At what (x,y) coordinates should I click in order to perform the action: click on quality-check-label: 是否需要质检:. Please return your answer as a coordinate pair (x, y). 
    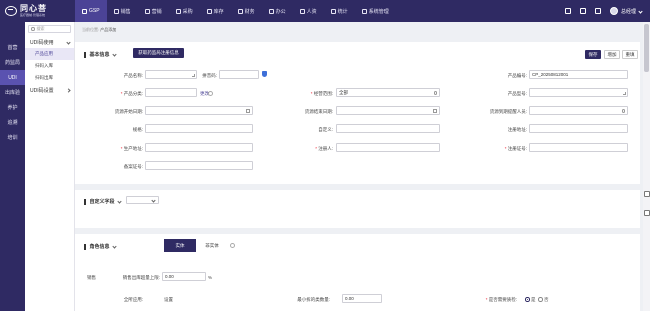
    Looking at the image, I should click on (487, 300).